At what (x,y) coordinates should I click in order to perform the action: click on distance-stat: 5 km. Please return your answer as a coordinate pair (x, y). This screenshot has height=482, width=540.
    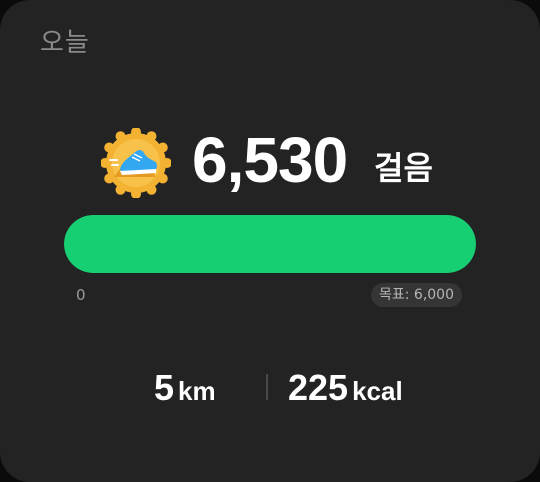
    Looking at the image, I should click on (185, 388).